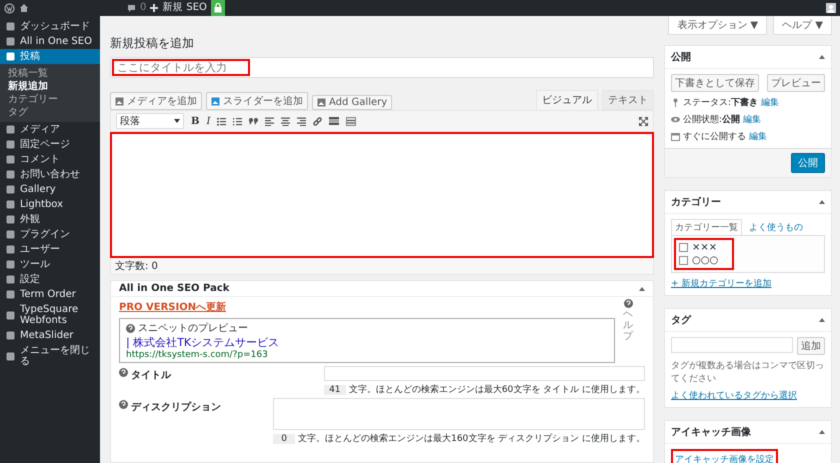  I want to click on editor-tab: ビジュアル, so click(567, 100).